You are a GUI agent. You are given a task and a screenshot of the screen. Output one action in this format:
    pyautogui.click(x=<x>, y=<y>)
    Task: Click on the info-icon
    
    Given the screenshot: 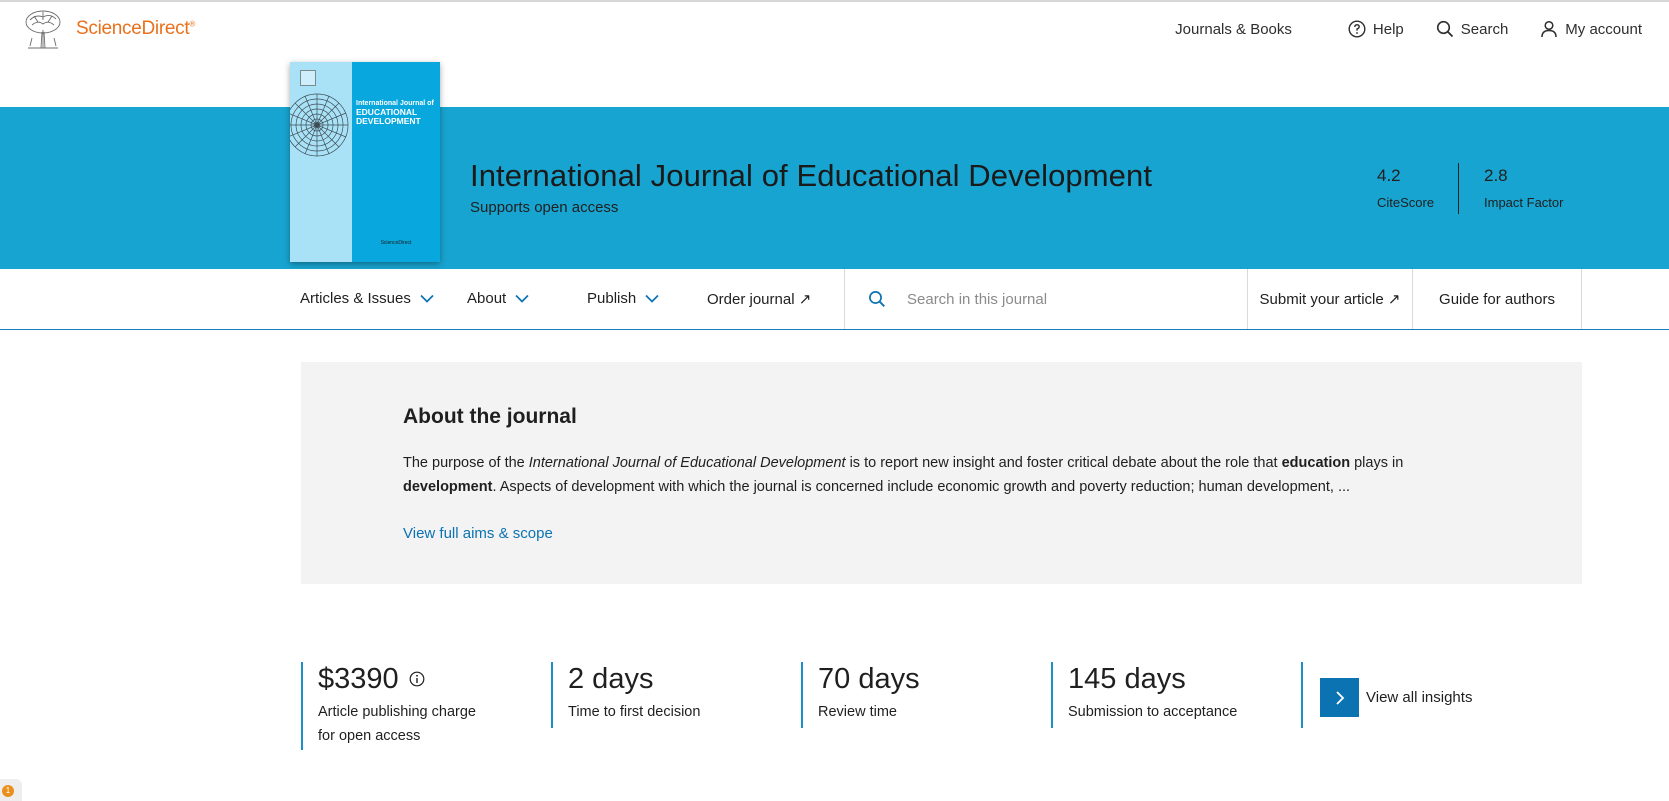 What is the action you would take?
    pyautogui.click(x=417, y=679)
    